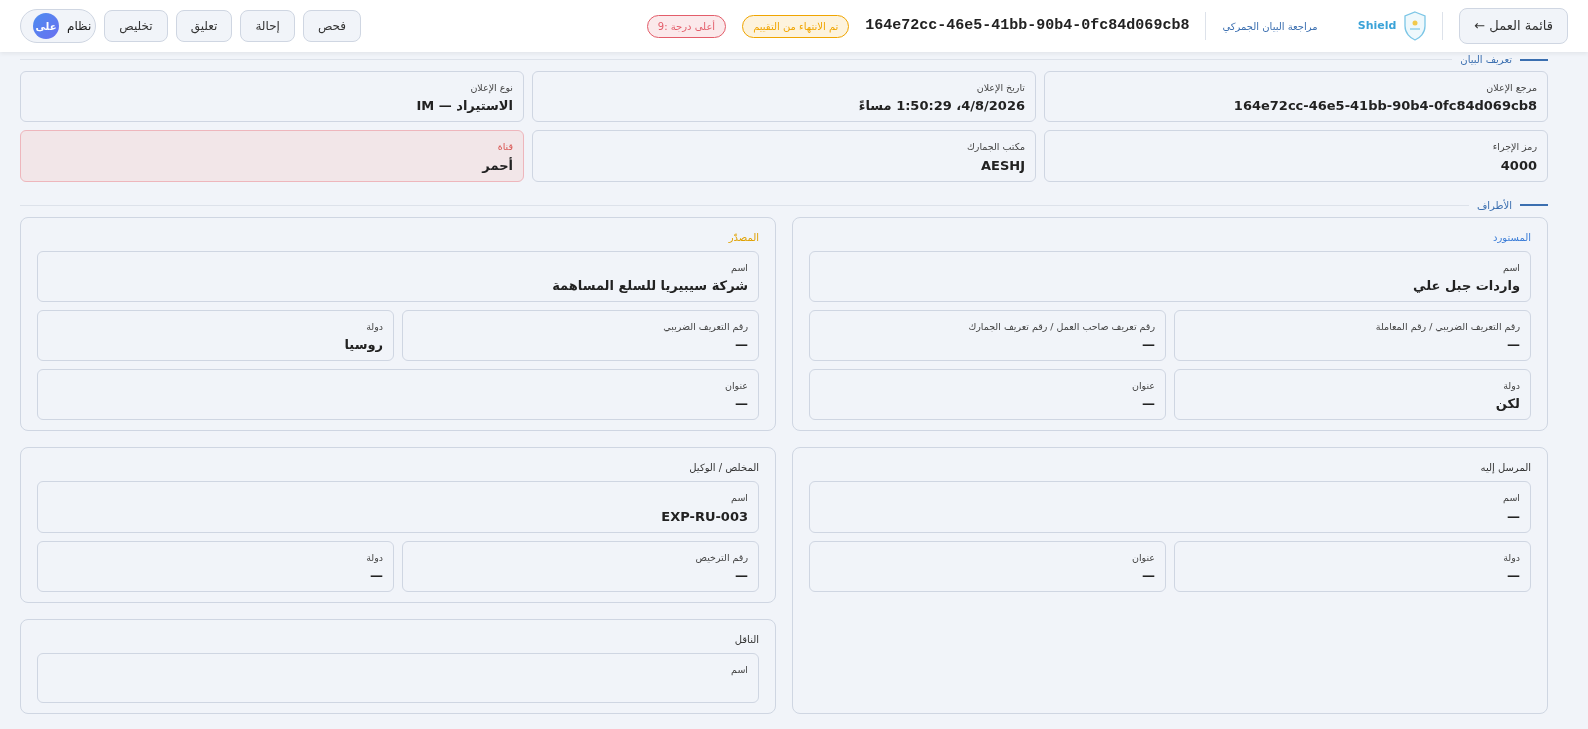 This screenshot has width=1588, height=729. I want to click on field-value: EXP-RU-003, so click(704, 516).